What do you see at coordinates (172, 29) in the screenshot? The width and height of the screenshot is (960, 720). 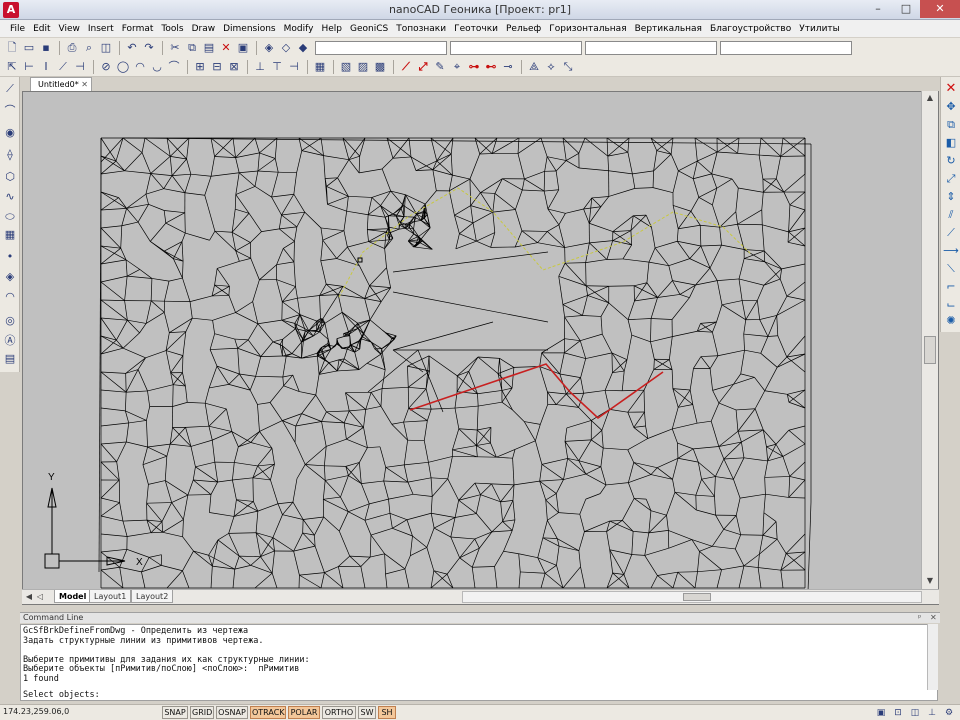 I see `menu-tools: Tools` at bounding box center [172, 29].